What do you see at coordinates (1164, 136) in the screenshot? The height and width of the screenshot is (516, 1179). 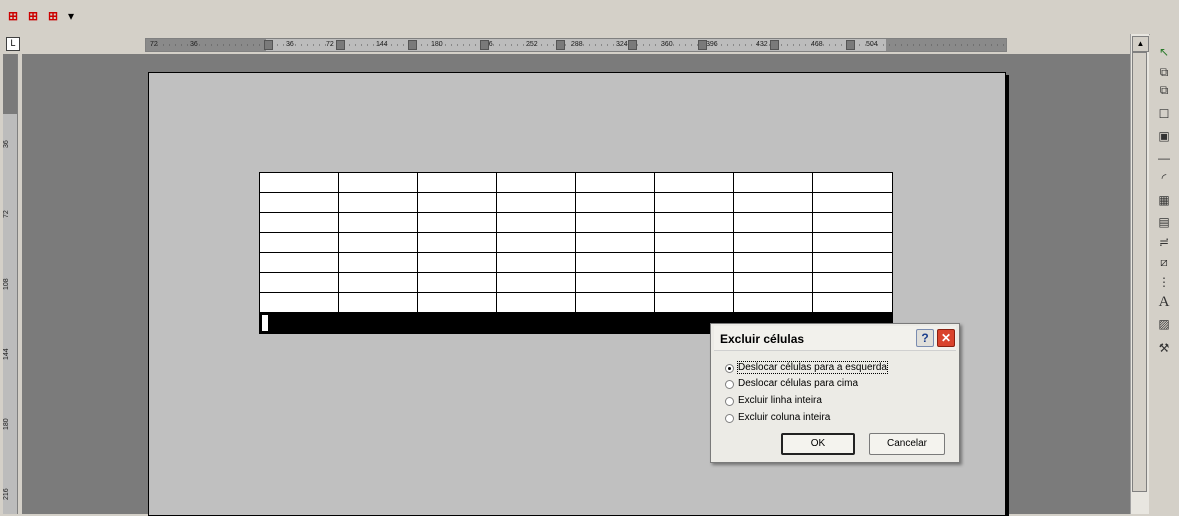 I see `picture-frame-icon: ▣` at bounding box center [1164, 136].